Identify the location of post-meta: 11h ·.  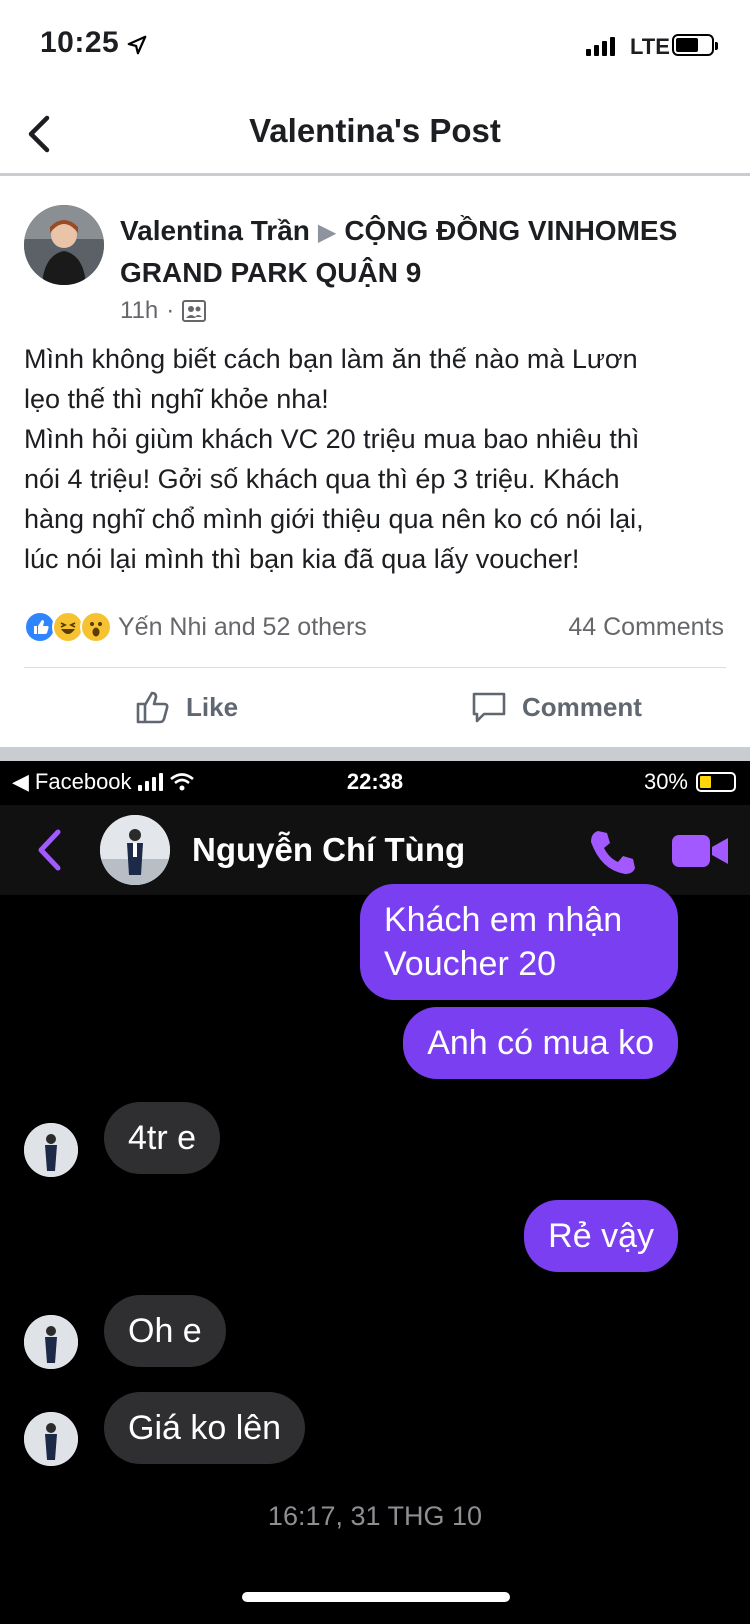
(163, 311).